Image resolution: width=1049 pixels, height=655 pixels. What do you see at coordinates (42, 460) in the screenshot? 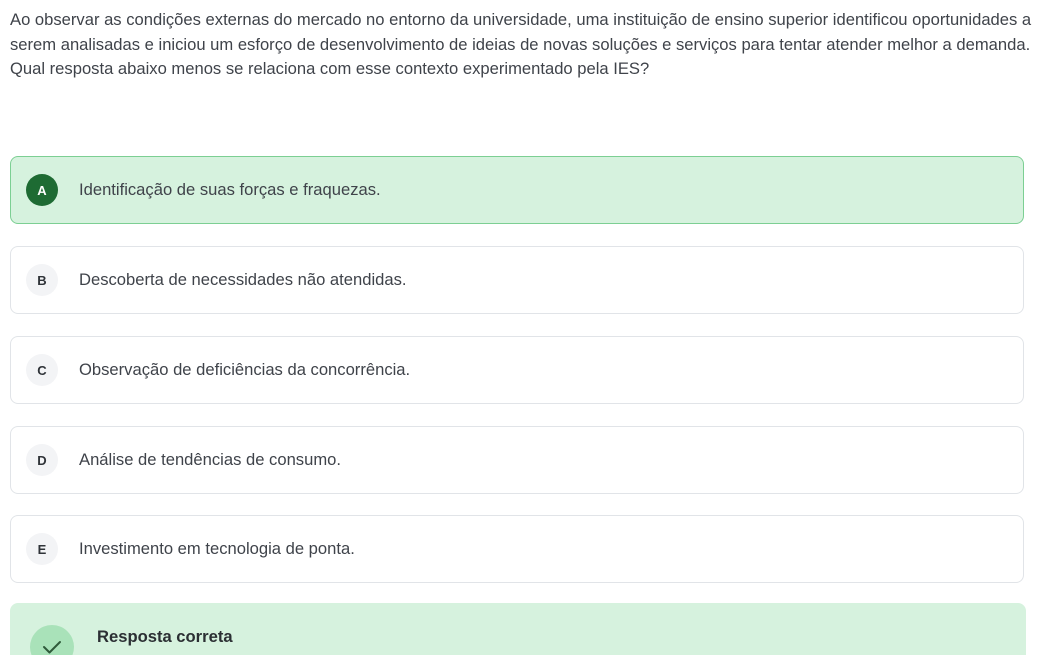
I see `option-letter-badge: D` at bounding box center [42, 460].